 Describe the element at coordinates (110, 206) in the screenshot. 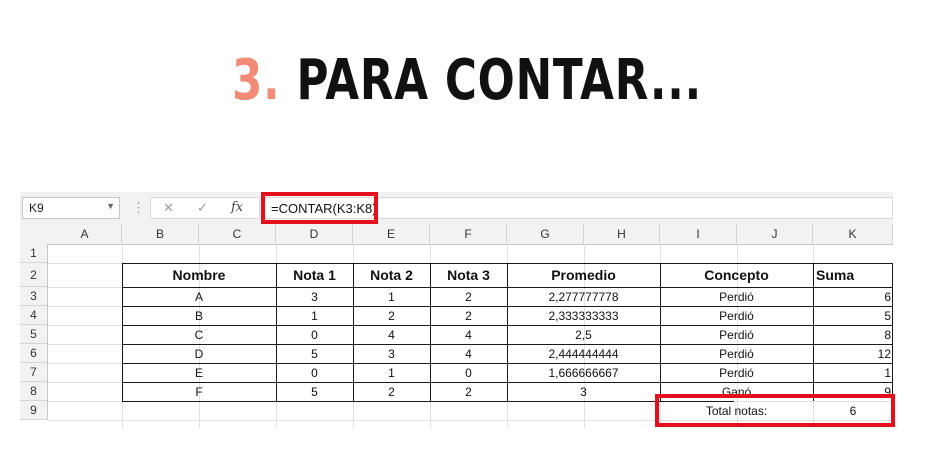

I see `chevron-down-icon: ▼` at that location.